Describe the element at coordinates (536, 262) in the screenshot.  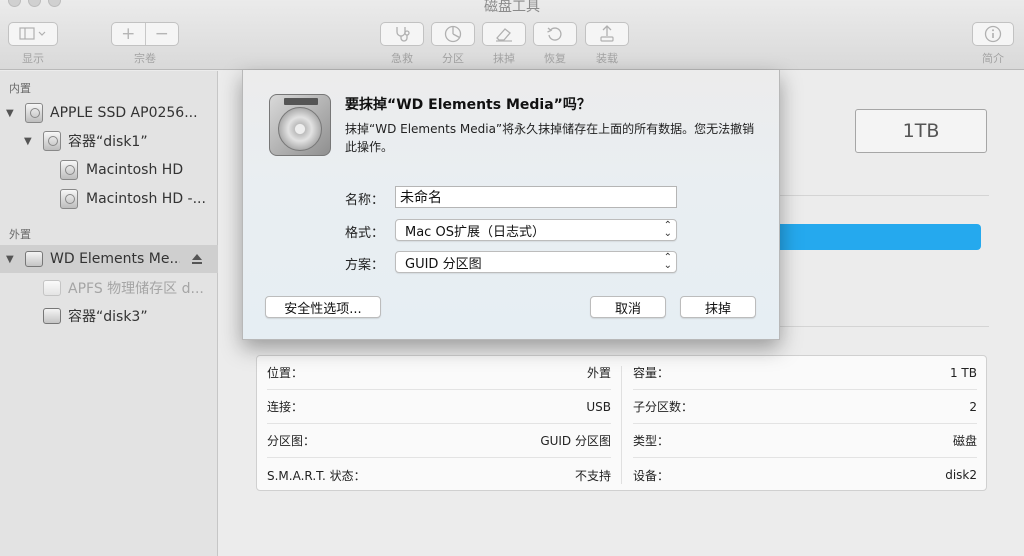
I see `scheme-select: GUID 分区图 ⌃ ⌄` at that location.